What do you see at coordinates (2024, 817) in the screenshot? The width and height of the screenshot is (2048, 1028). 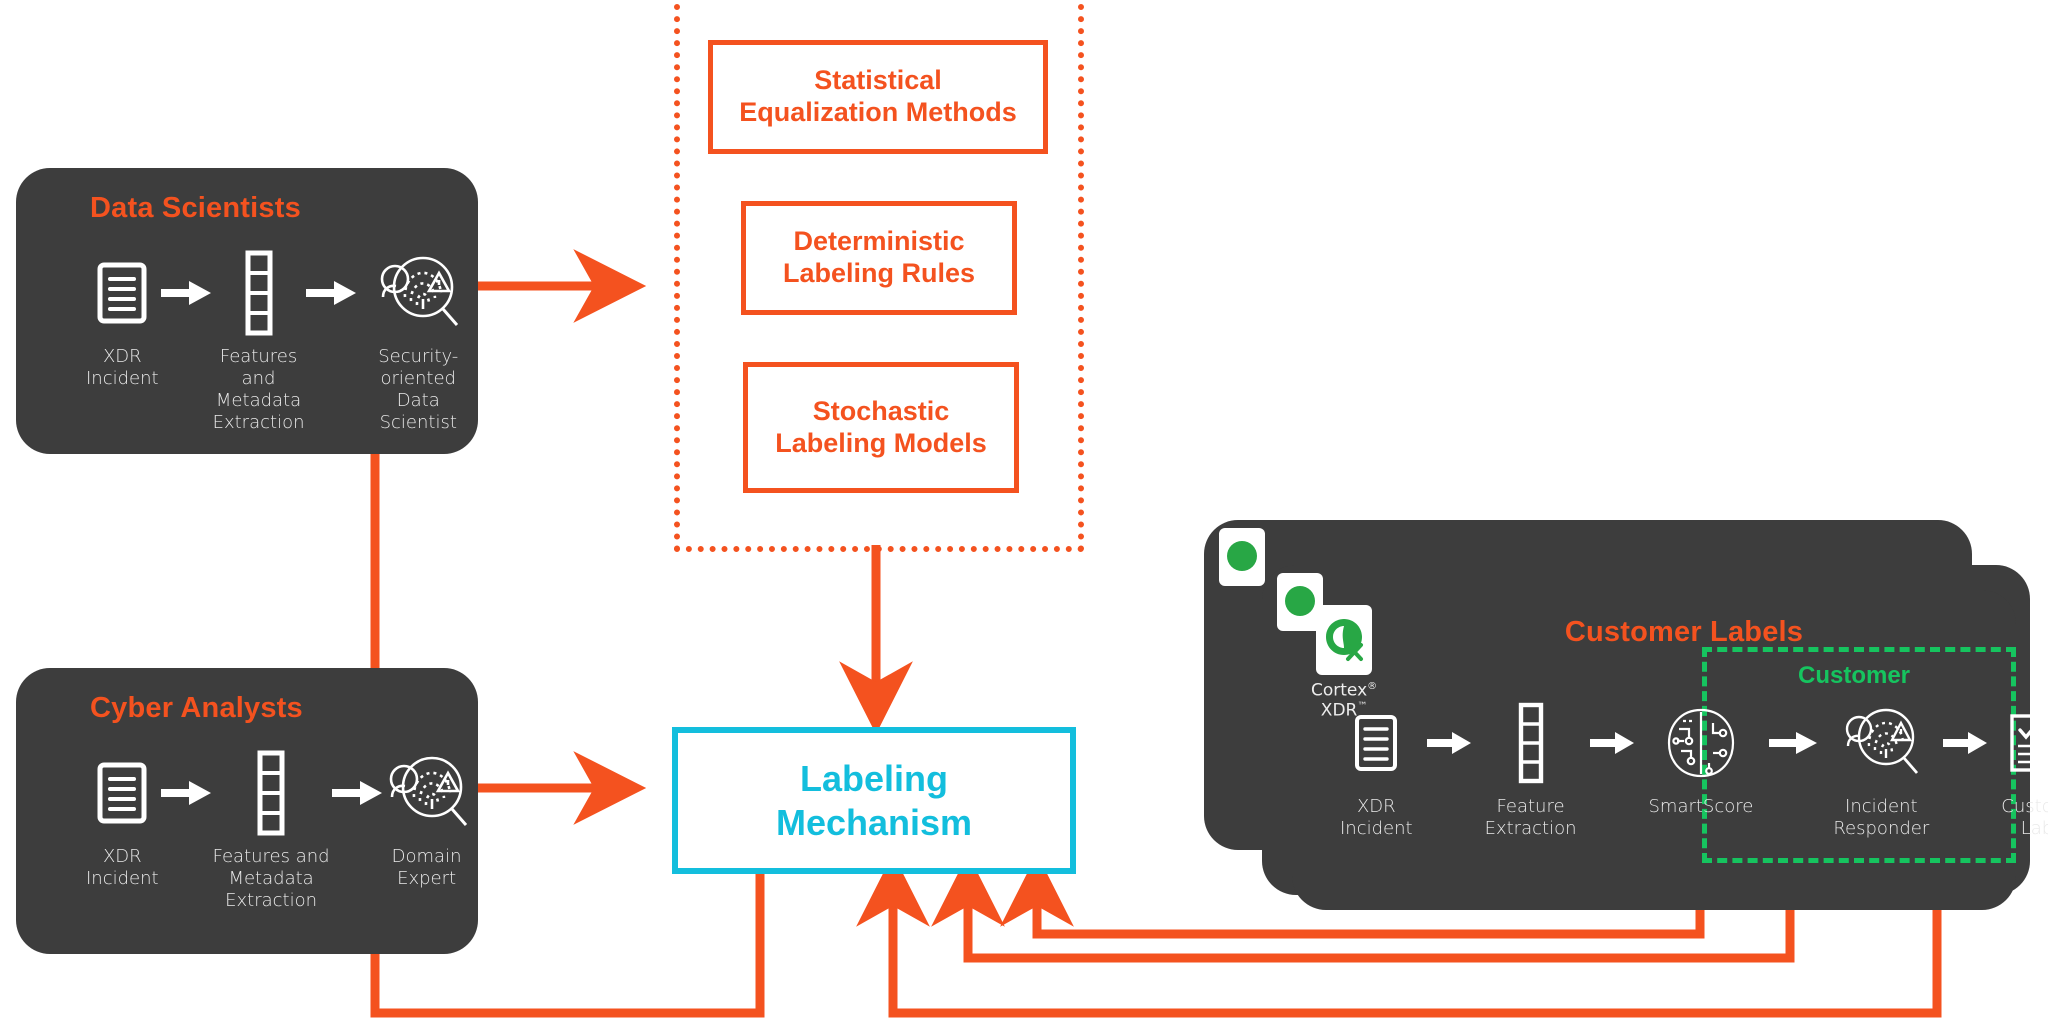 I see `step-caption: CustomerLabel` at bounding box center [2024, 817].